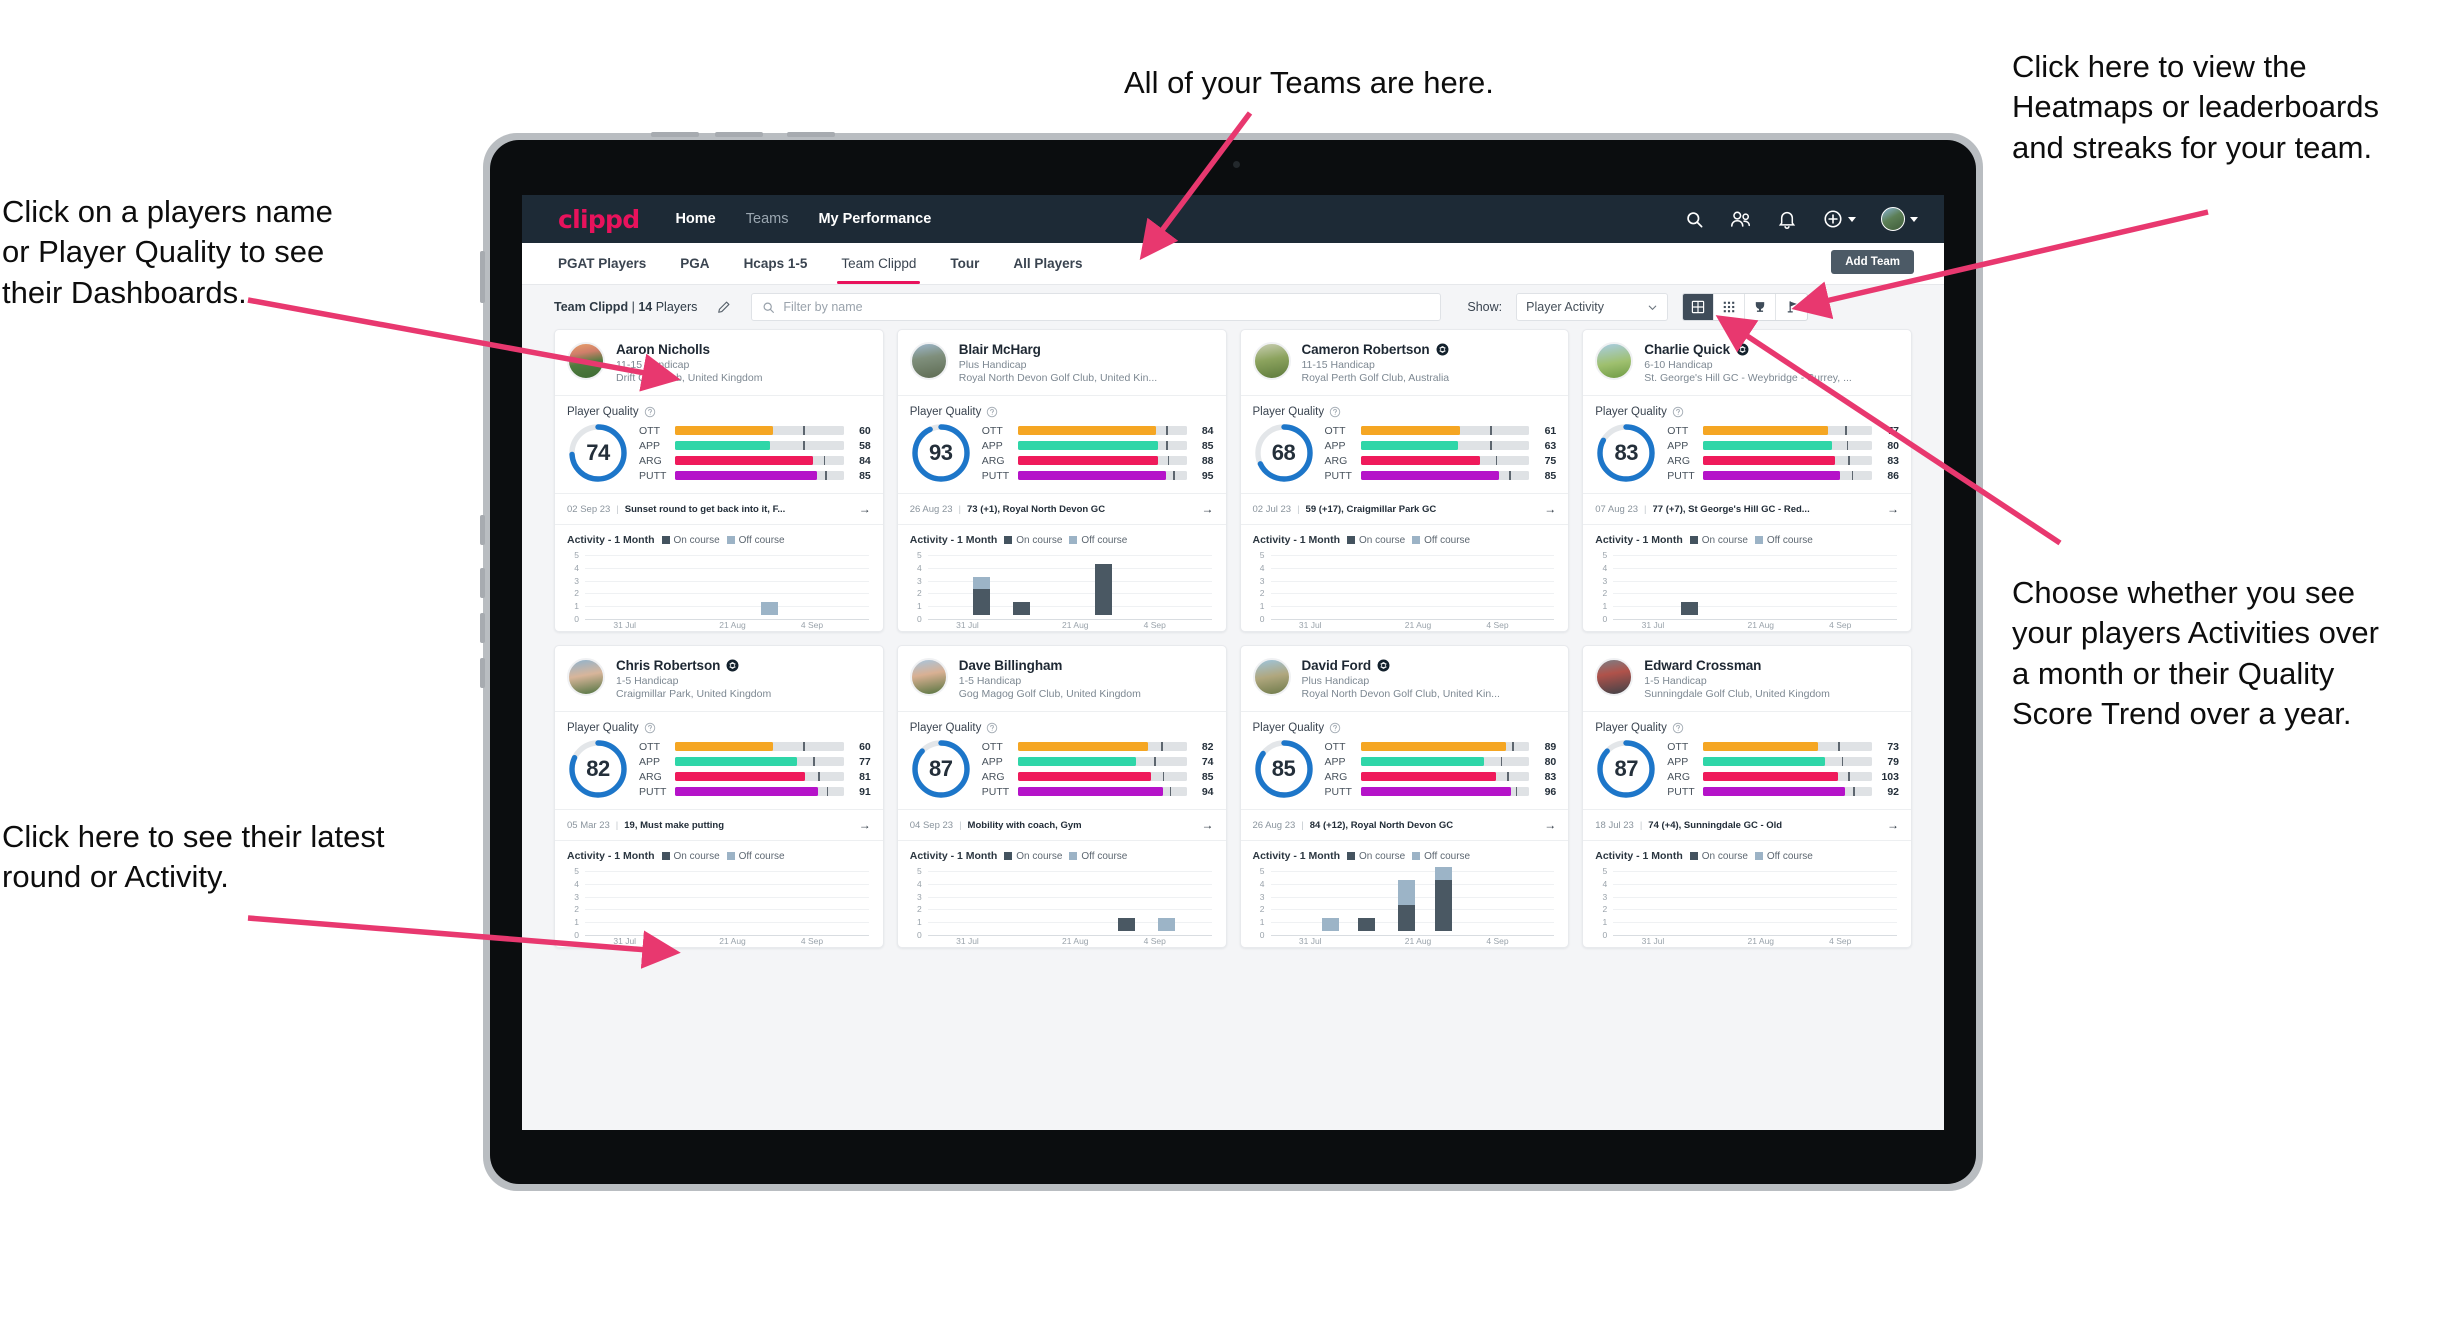 The height and width of the screenshot is (1319, 2452). What do you see at coordinates (695, 219) in the screenshot?
I see `nav-link-home: Home` at bounding box center [695, 219].